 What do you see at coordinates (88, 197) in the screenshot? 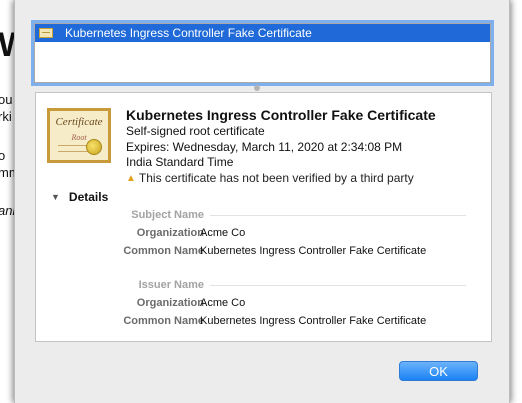
I see `details-toggle-label: Details` at bounding box center [88, 197].